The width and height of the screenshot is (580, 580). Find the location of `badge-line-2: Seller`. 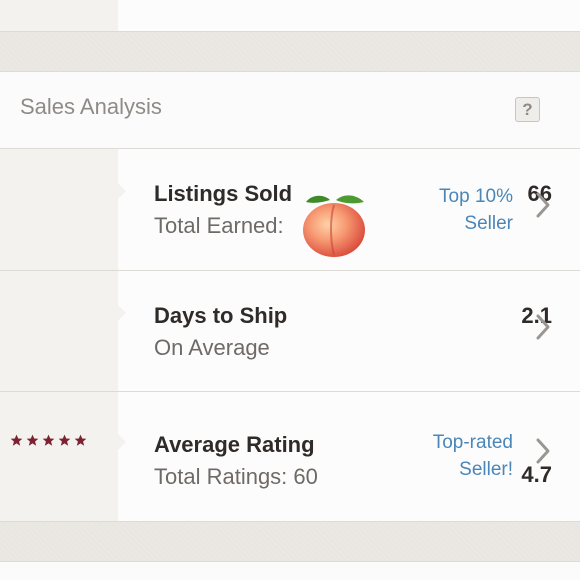

badge-line-2: Seller is located at coordinates (488, 223).